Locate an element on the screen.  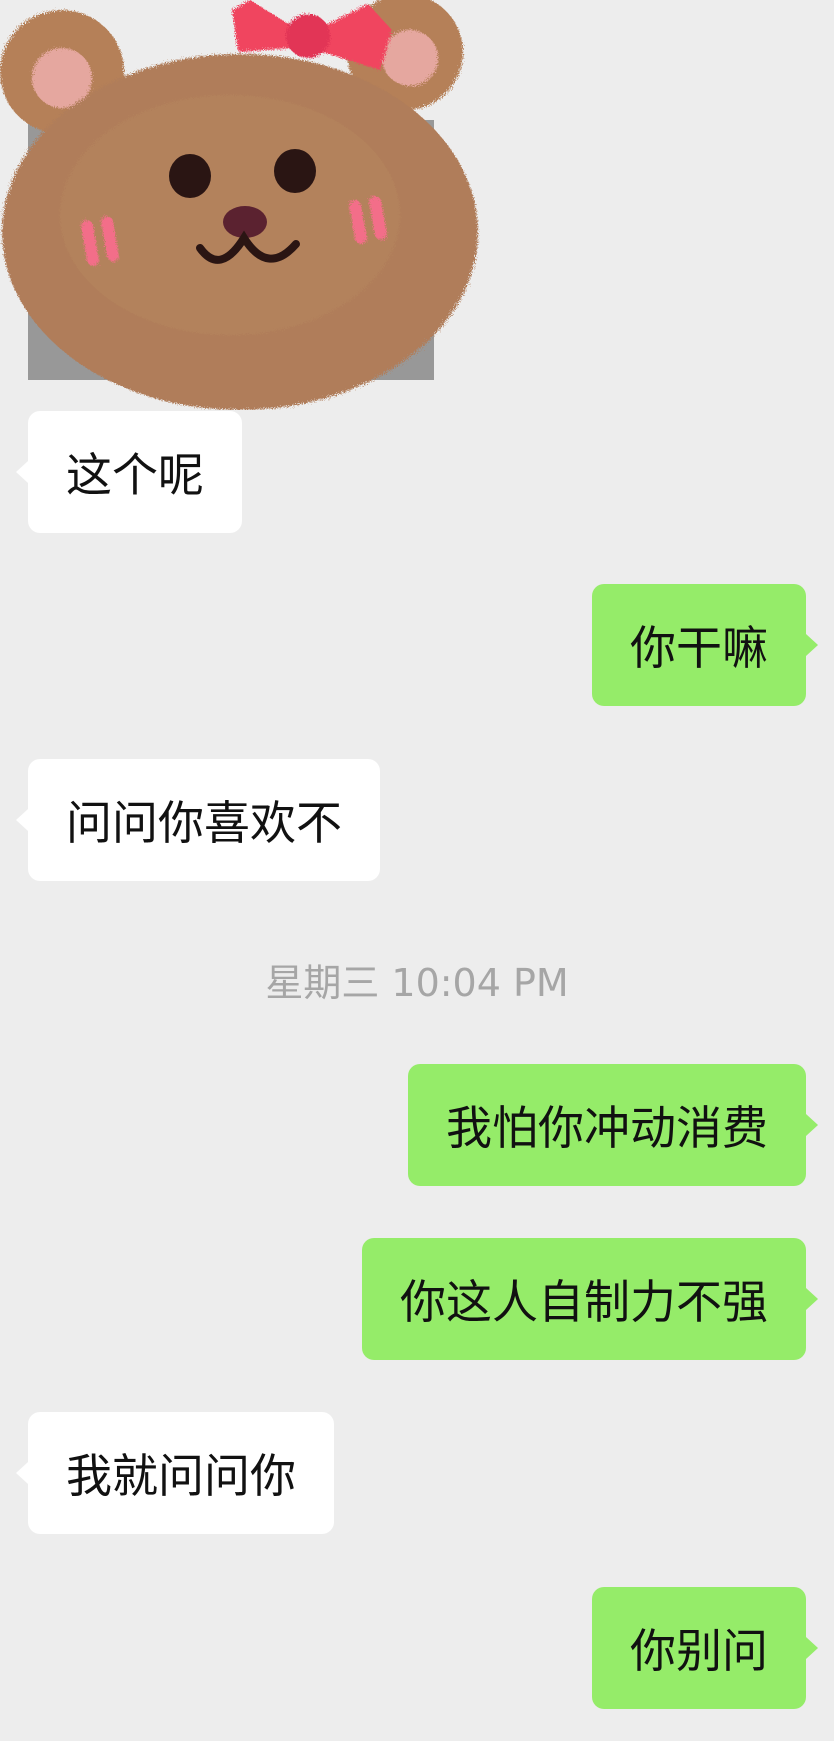
message-text: 我怕你冲动消费 is located at coordinates (607, 1128).